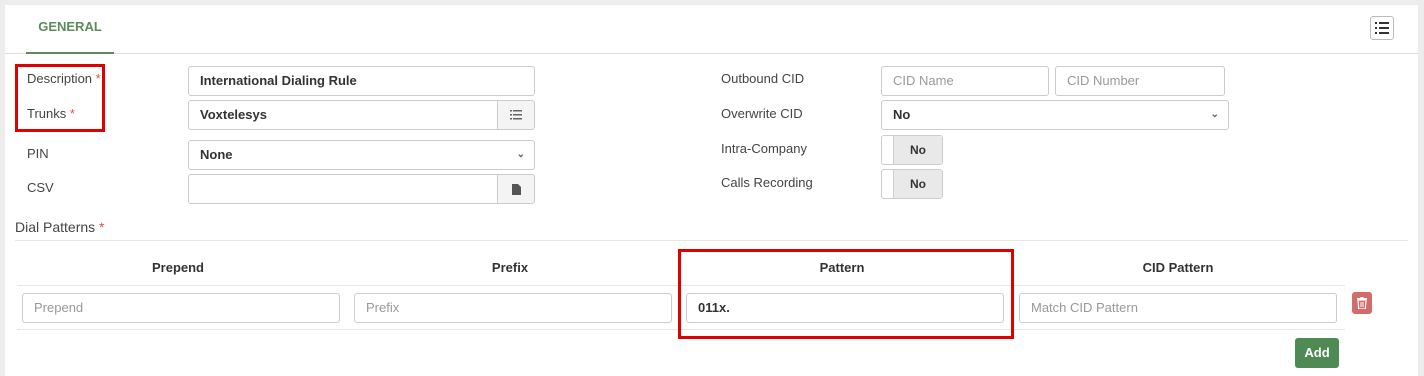 This screenshot has height=376, width=1424. Describe the element at coordinates (343, 115) in the screenshot. I see `trunks-field: Voxtelesys` at that location.